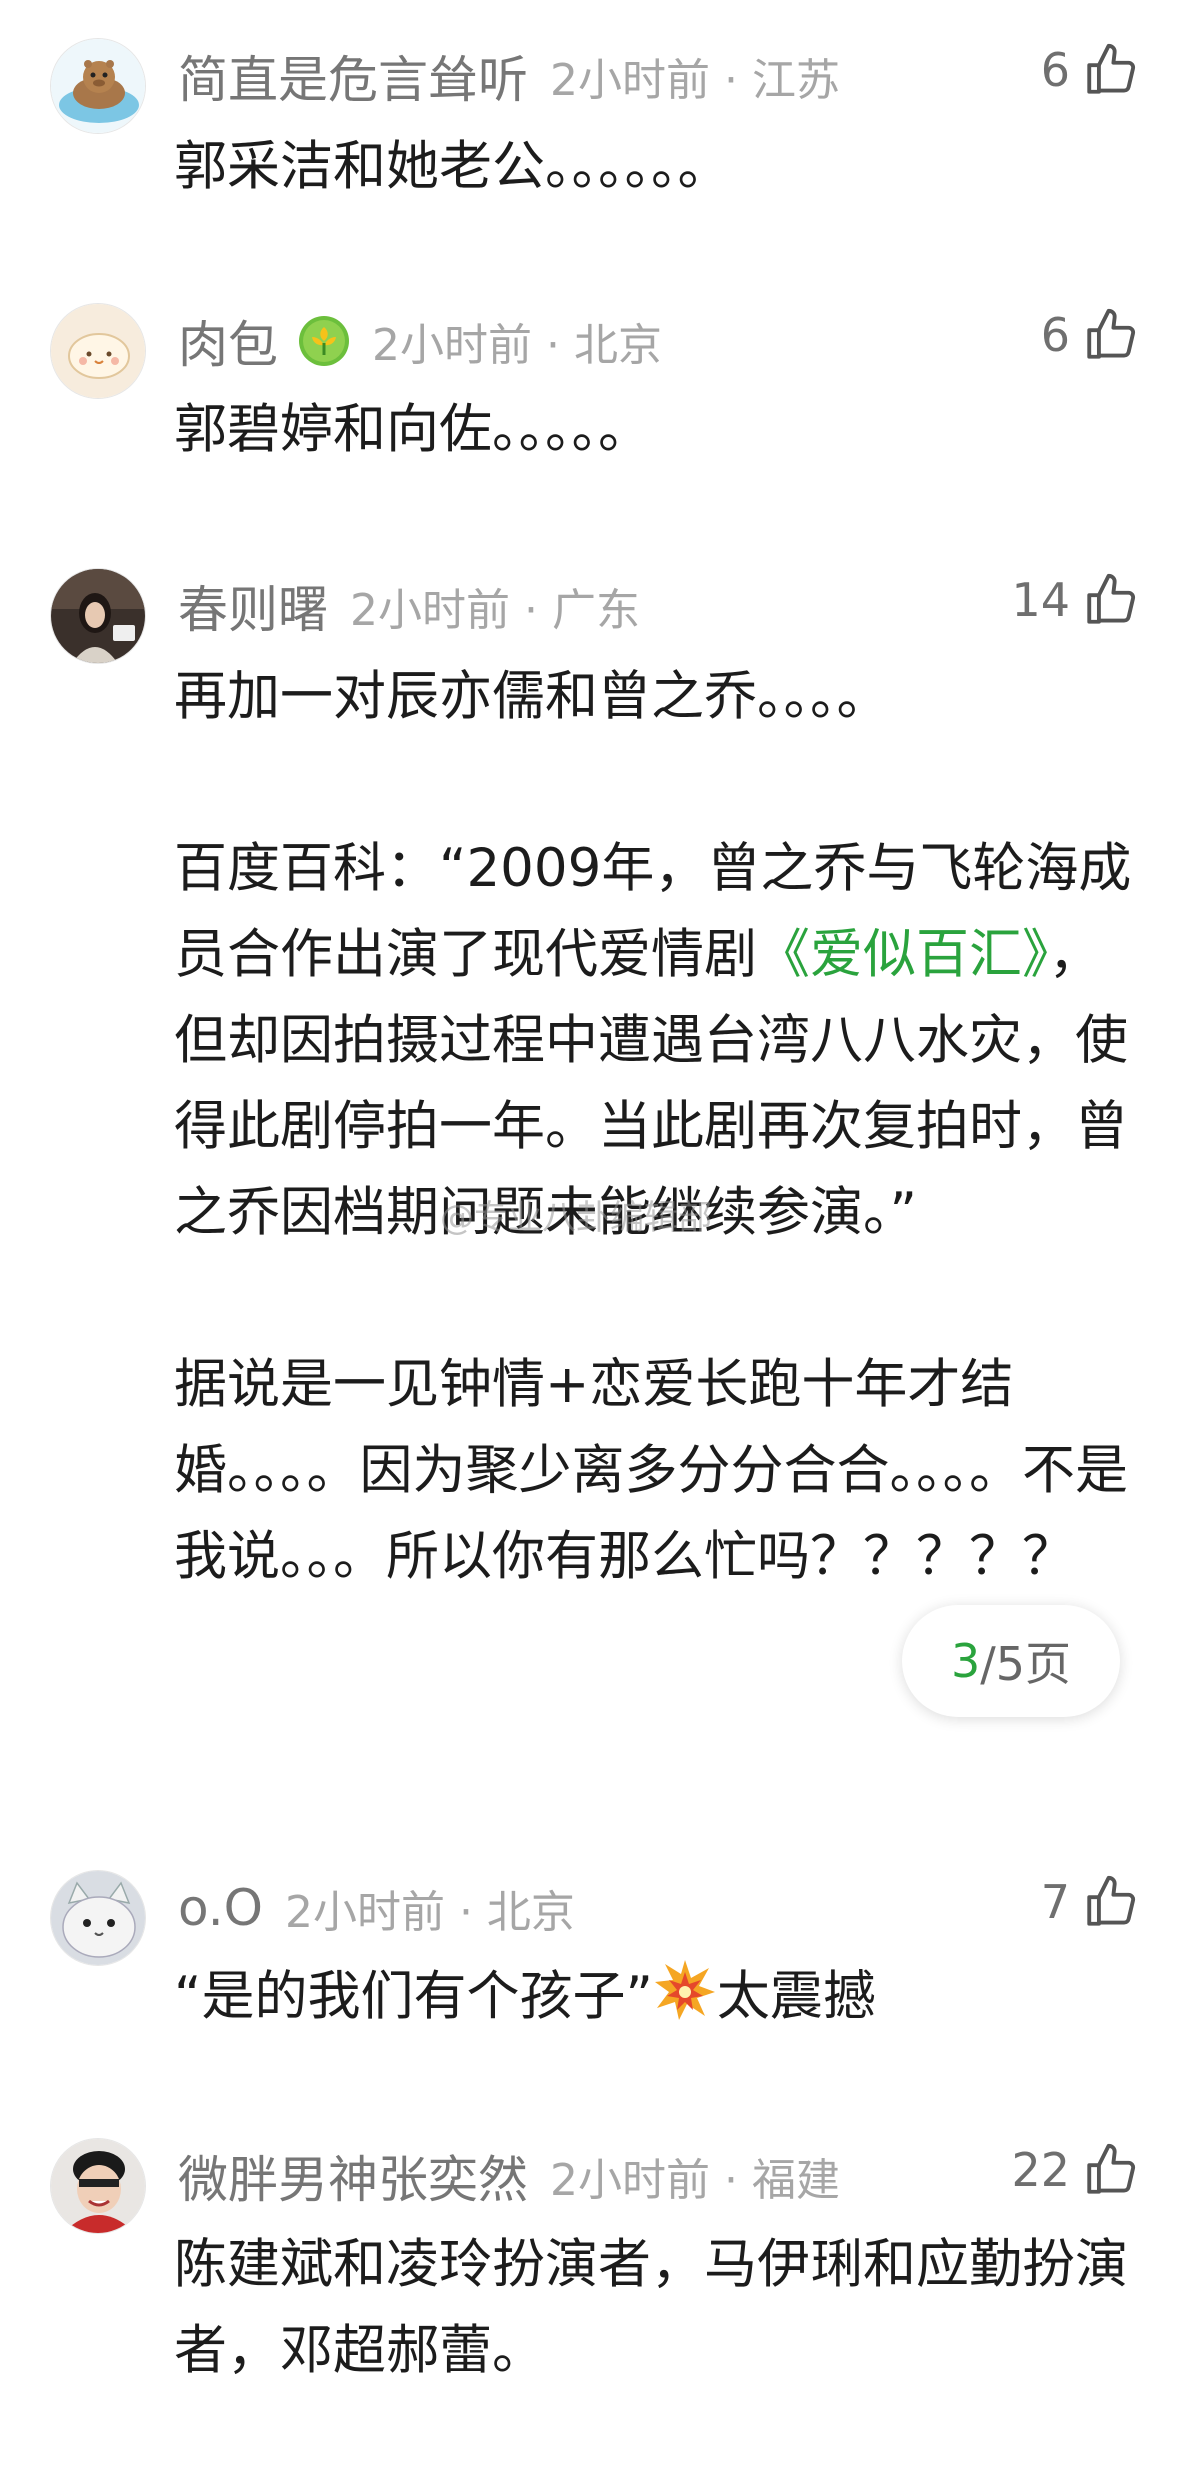 This screenshot has width=1200, height=2486. Describe the element at coordinates (576, 1218) in the screenshot. I see `watermark: @专业八卦编辑部` at that location.